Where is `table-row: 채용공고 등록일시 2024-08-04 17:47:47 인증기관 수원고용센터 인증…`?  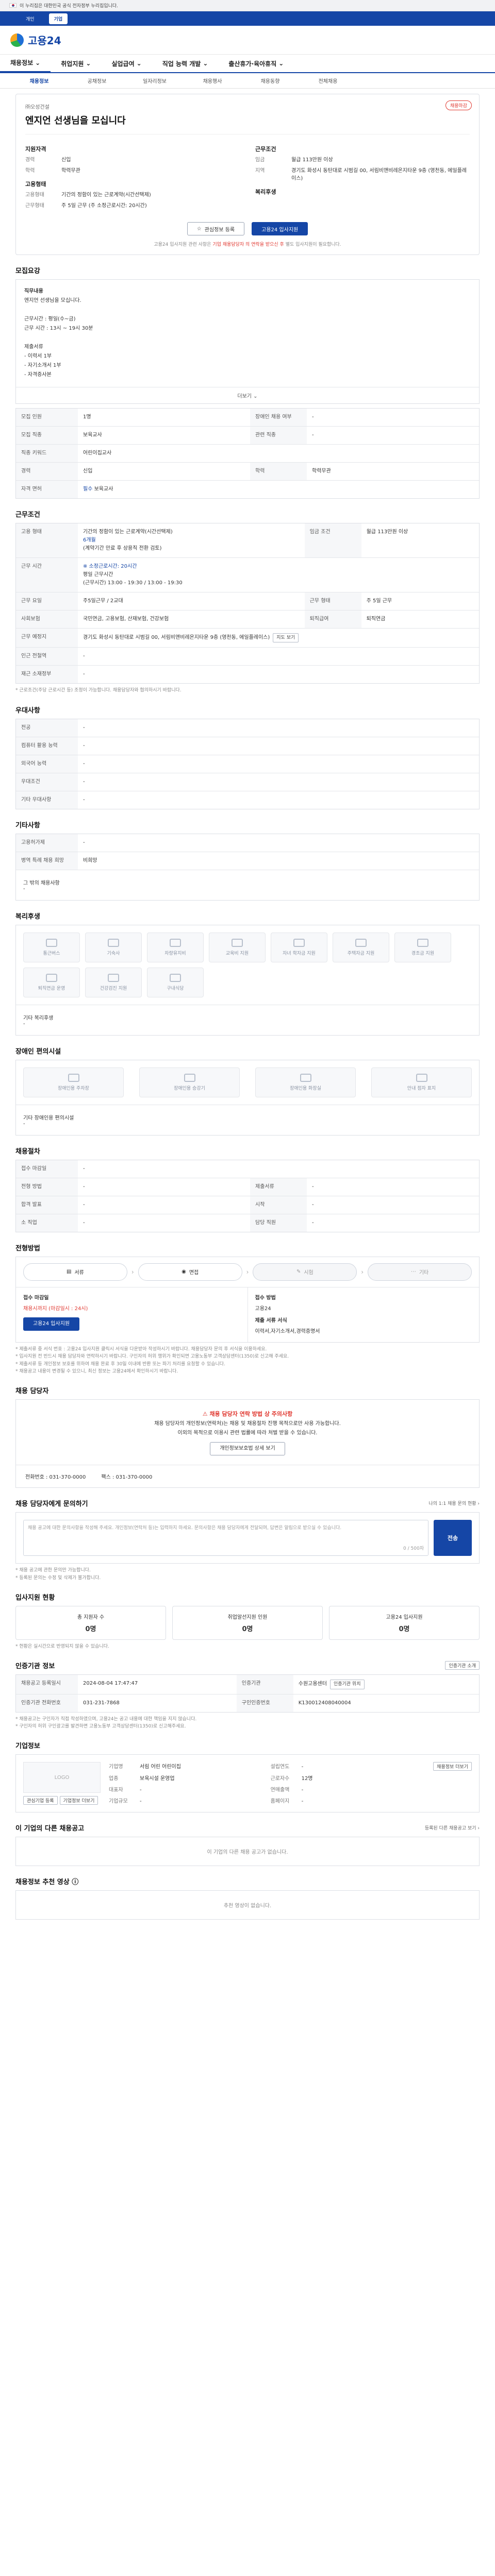 table-row: 채용공고 등록일시 2024-08-04 17:47:47 인증기관 수원고용센터 인증… is located at coordinates (247, 1684).